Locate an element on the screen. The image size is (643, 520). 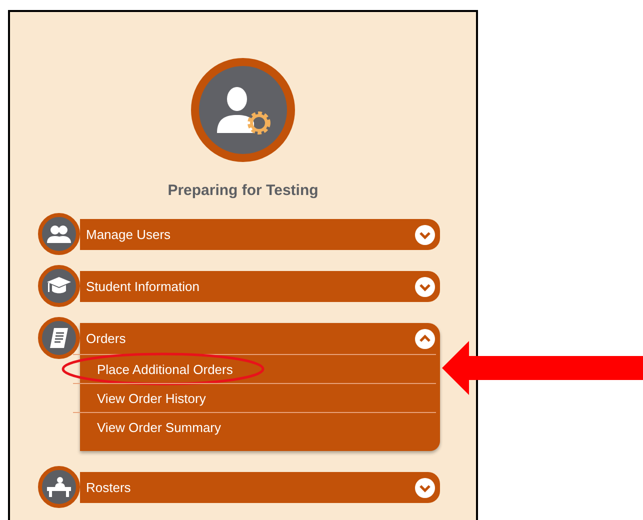
user-settings-icon is located at coordinates (243, 110).